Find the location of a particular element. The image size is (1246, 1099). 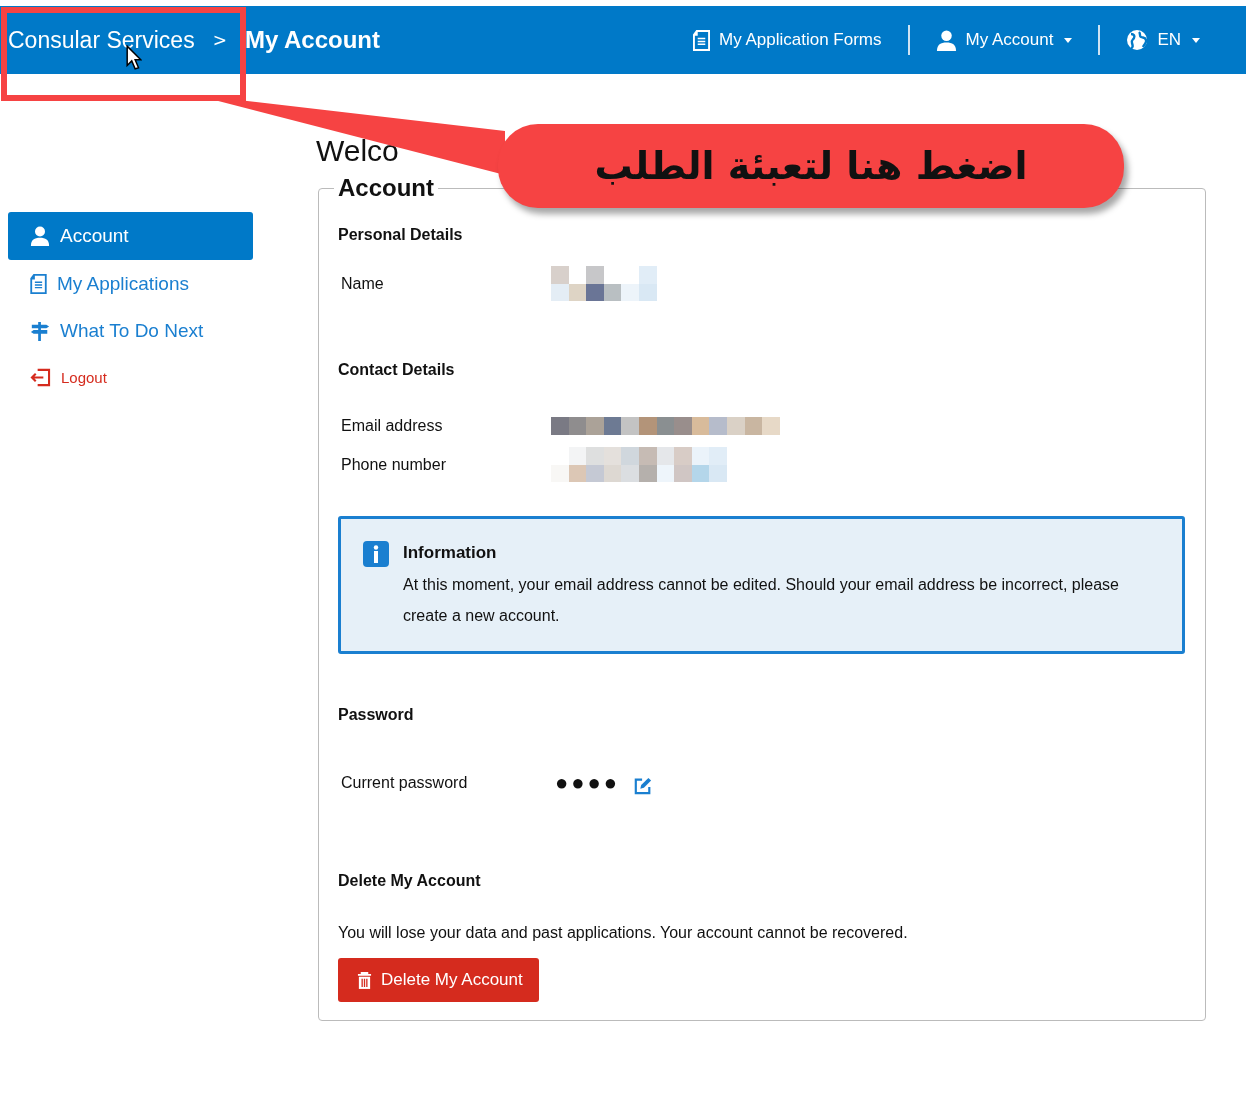

info-icon is located at coordinates (376, 554).